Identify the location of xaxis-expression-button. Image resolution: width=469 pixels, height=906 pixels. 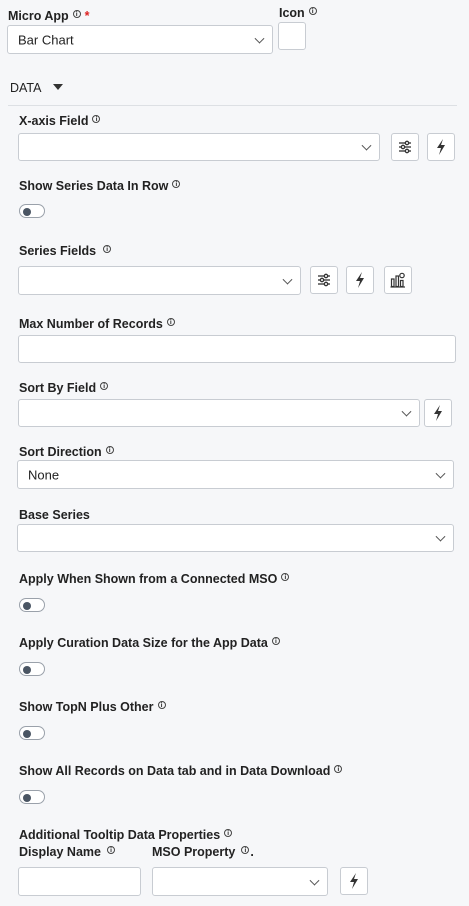
(441, 147).